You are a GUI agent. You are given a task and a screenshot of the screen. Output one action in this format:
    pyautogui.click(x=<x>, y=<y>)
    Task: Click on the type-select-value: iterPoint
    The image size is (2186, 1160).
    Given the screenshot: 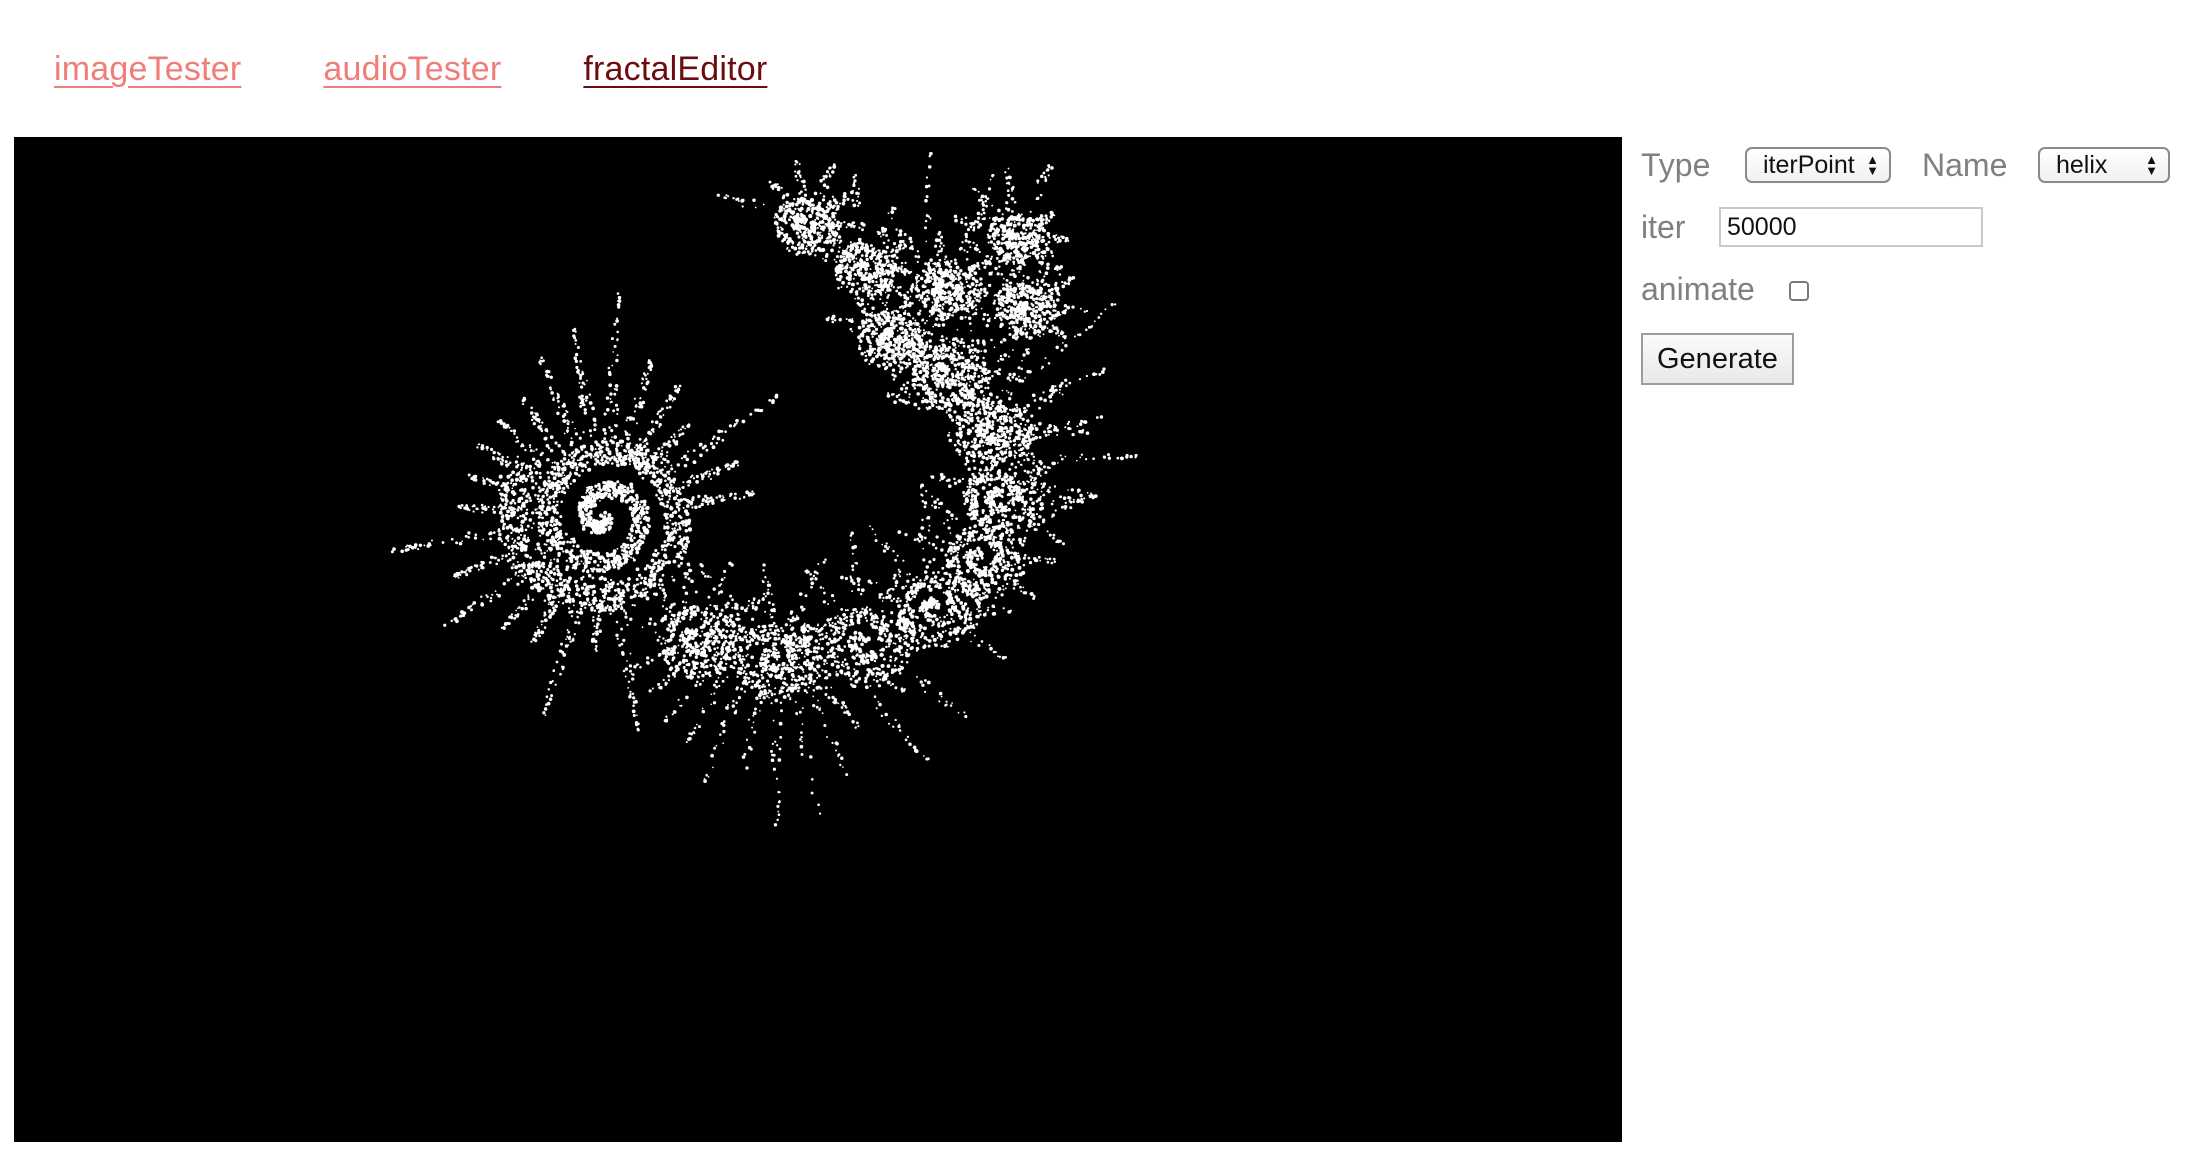 What is the action you would take?
    pyautogui.click(x=1809, y=164)
    